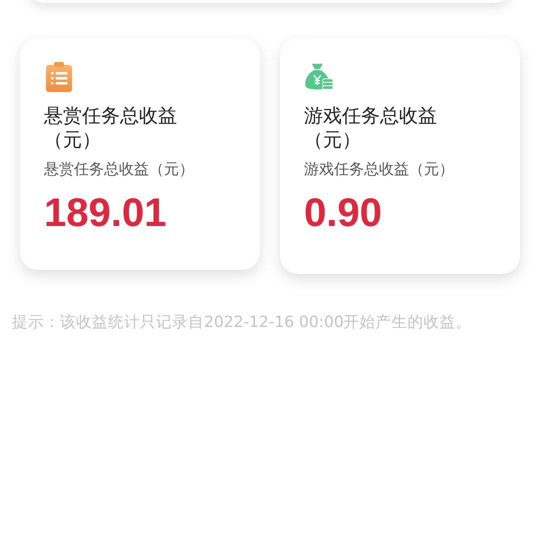 The image size is (540, 540). Describe the element at coordinates (106, 213) in the screenshot. I see `earnings-amount: 189.01` at that location.